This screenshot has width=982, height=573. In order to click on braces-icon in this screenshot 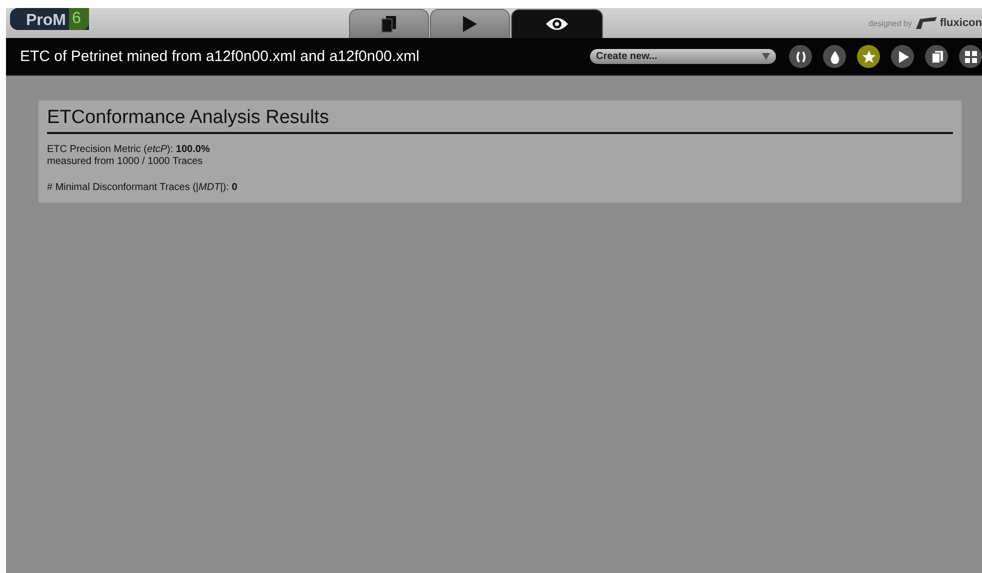, I will do `click(801, 57)`.